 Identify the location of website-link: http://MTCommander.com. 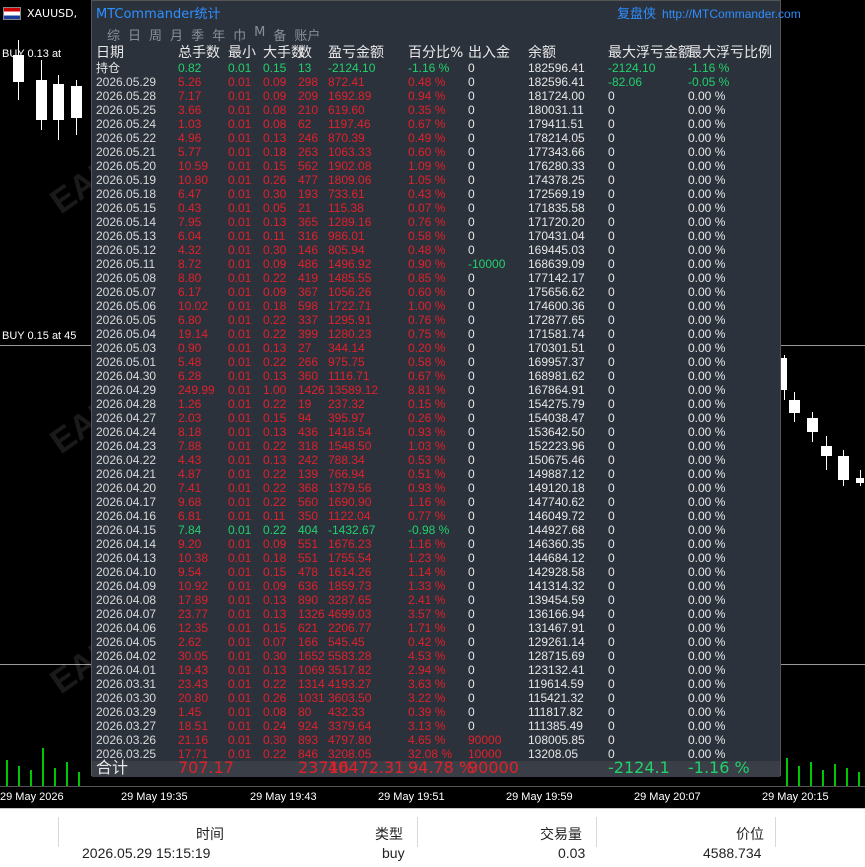
(731, 14).